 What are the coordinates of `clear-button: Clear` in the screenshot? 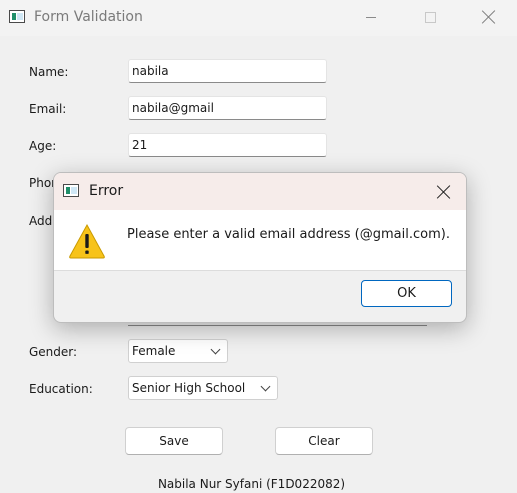 It's located at (324, 441).